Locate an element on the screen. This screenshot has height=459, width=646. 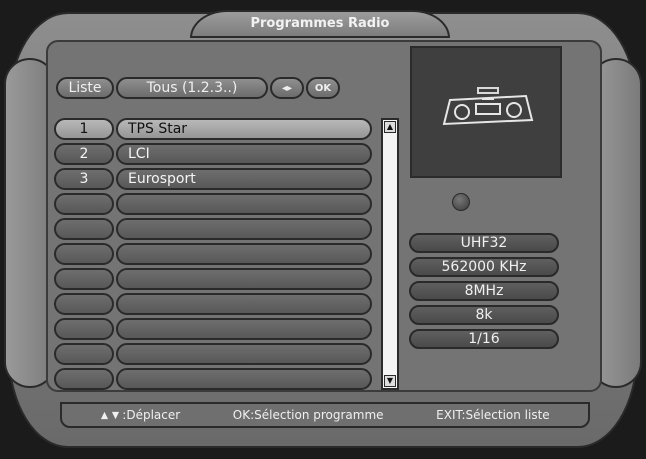
list-scrollbar: ▲ ▼ is located at coordinates (390, 254).